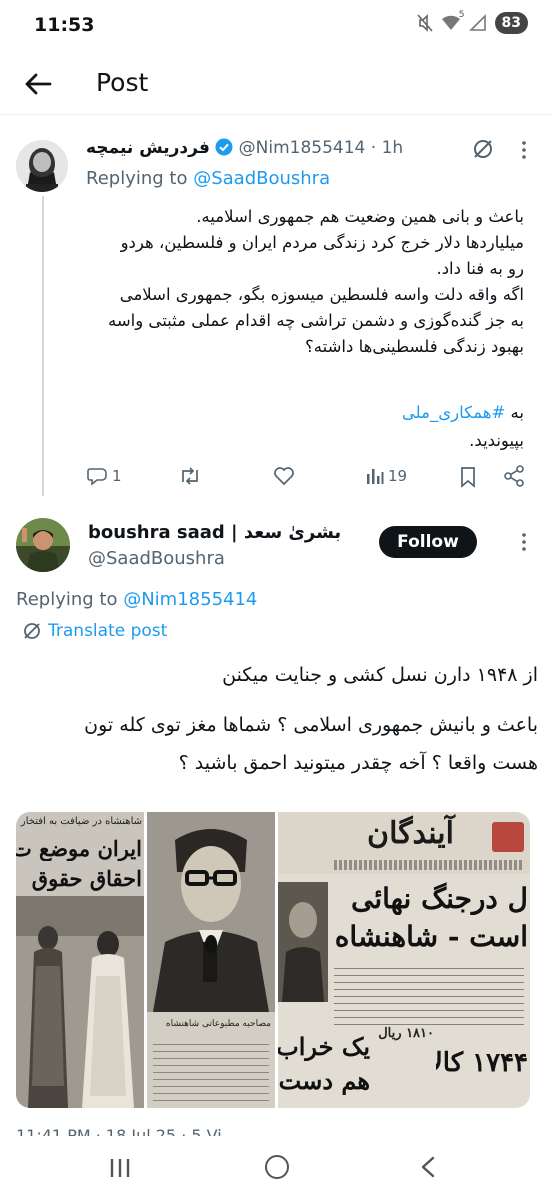 The image size is (554, 1200). What do you see at coordinates (190, 599) in the screenshot?
I see `replying-to-link: @Nim1855414` at bounding box center [190, 599].